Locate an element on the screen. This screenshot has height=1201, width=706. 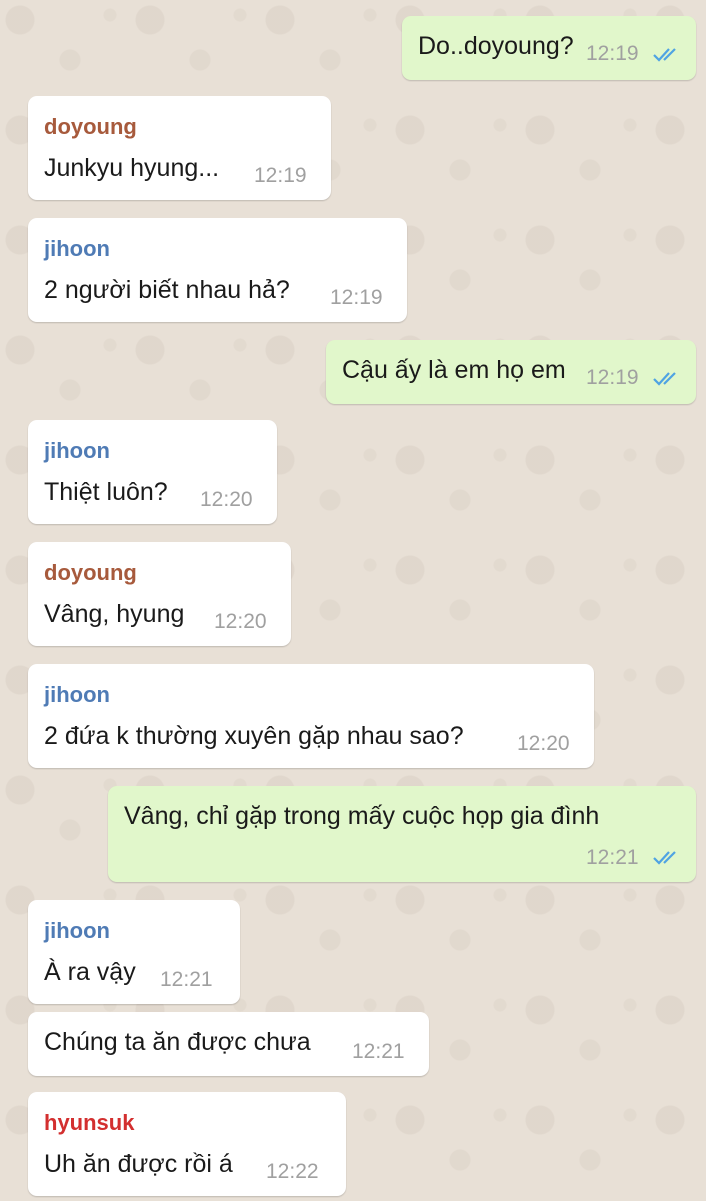
message-bubble-incoming: doyoung Vâng, hyung 12:20 is located at coordinates (159, 594).